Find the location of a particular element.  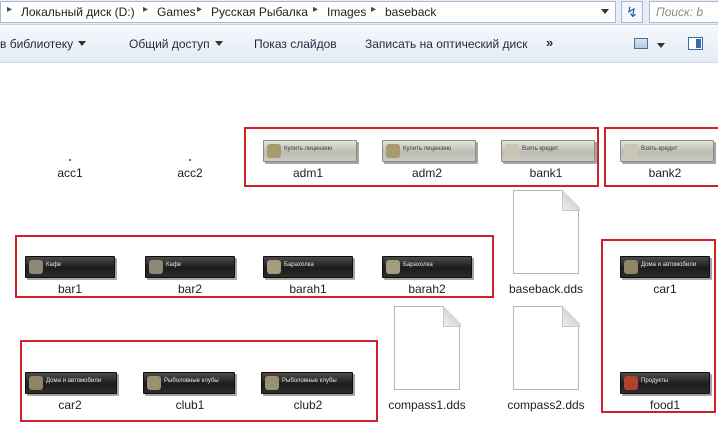

breadcrumb-images: Images is located at coordinates (346, 12).